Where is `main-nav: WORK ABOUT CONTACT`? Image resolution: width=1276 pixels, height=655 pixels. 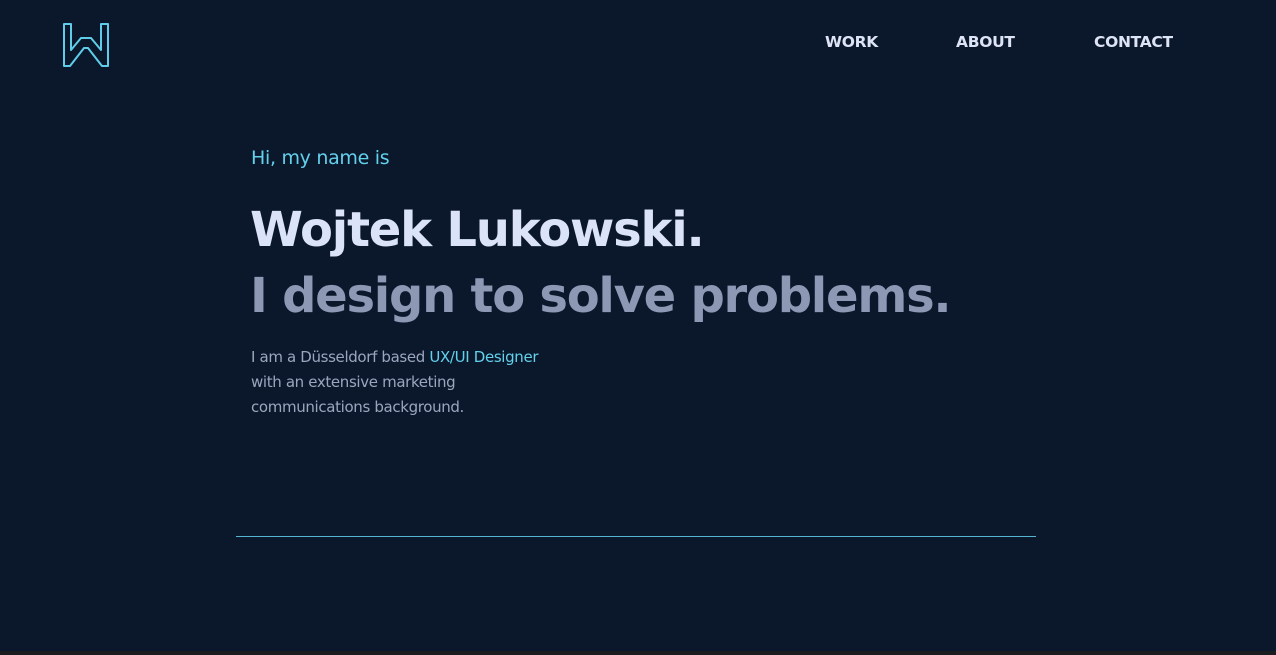 main-nav: WORK ABOUT CONTACT is located at coordinates (638, 43).